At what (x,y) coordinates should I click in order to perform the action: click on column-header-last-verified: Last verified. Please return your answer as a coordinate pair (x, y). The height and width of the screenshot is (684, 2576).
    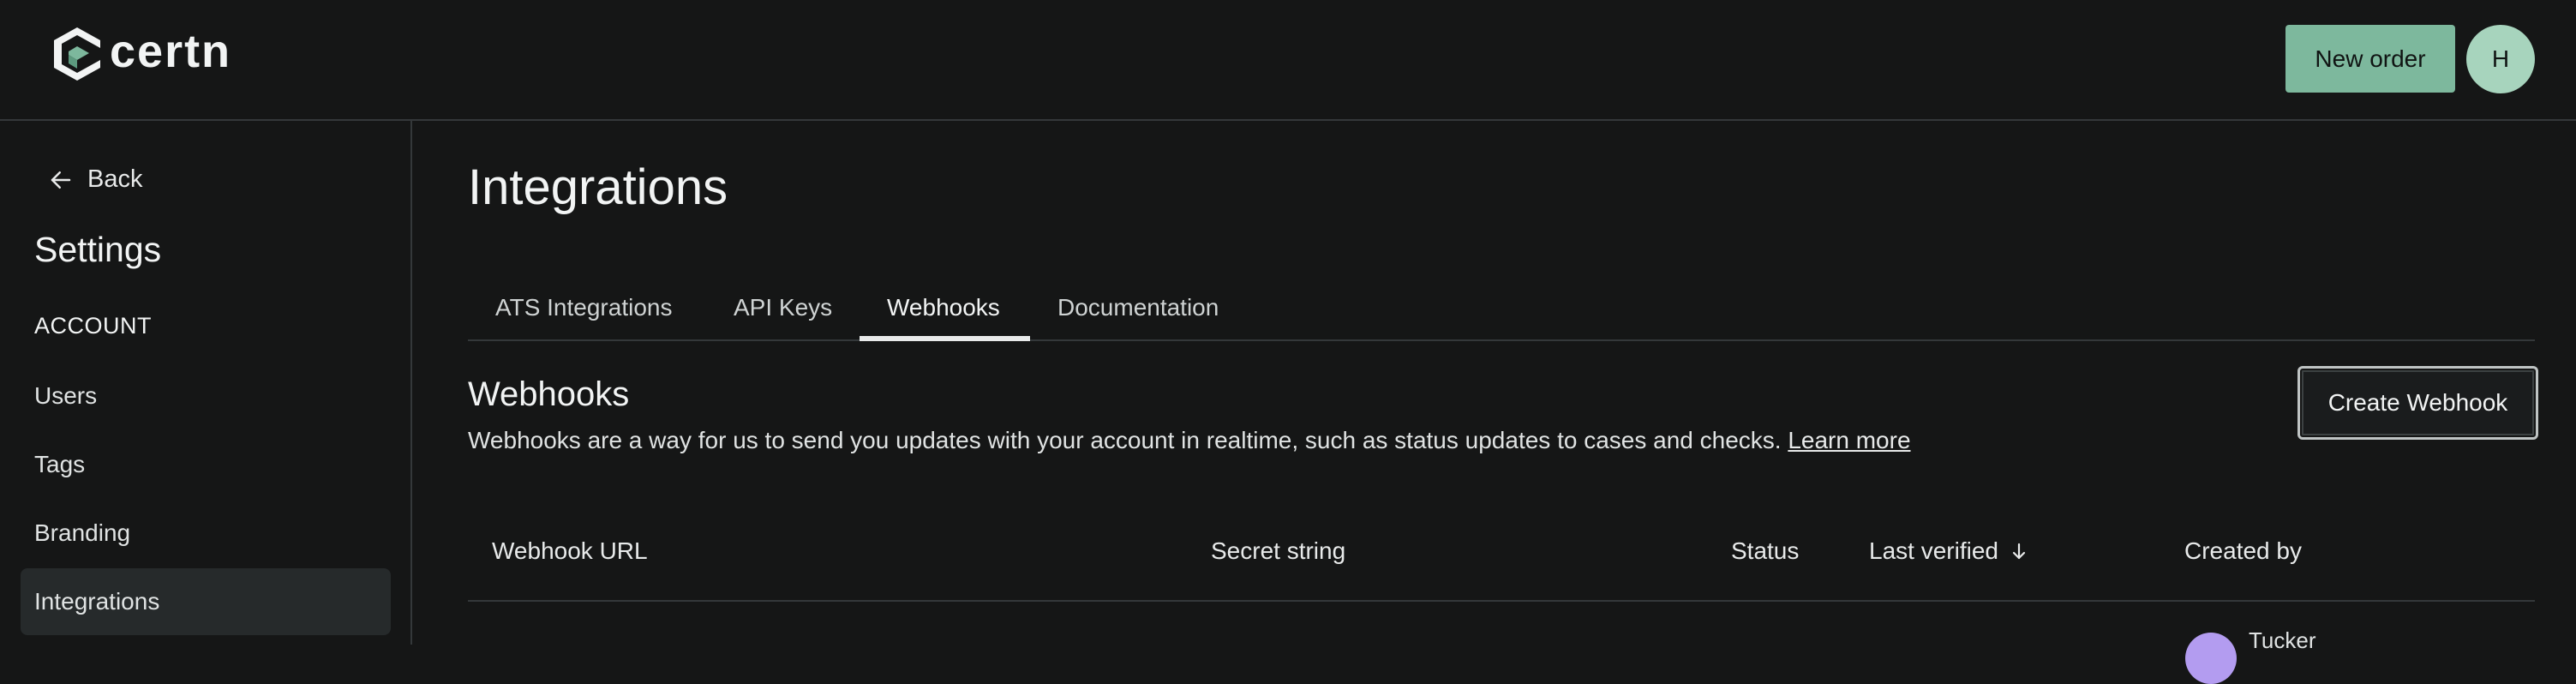
    Looking at the image, I should click on (1949, 551).